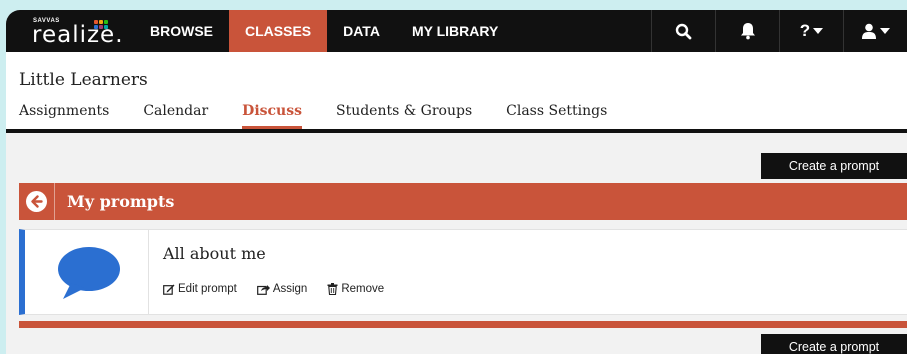 Image resolution: width=907 pixels, height=354 pixels. I want to click on assign-link: Assign, so click(282, 289).